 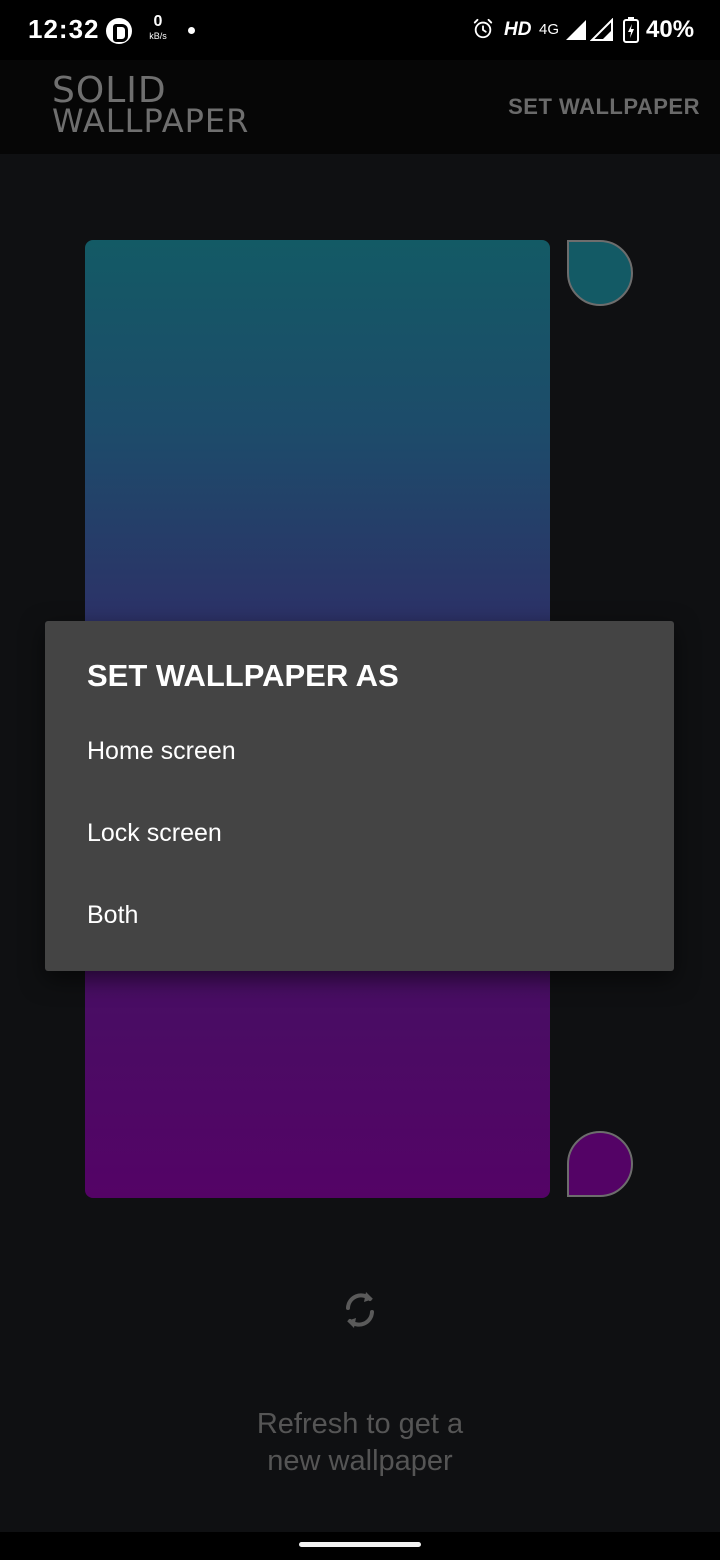 I want to click on app-logo: SOLID WALLPAPER, so click(x=151, y=106).